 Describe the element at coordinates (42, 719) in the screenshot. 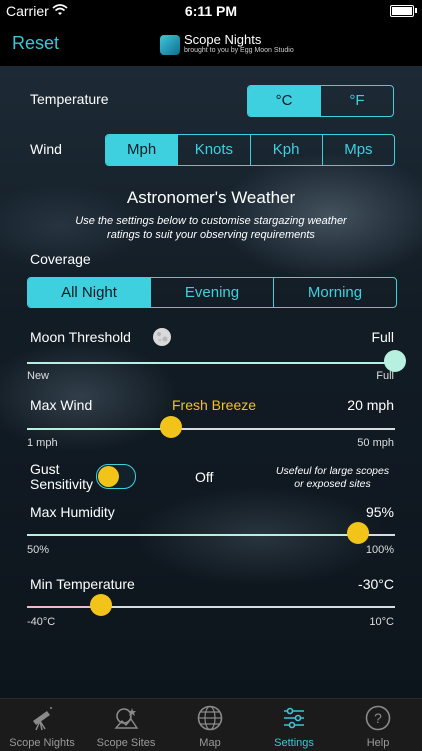

I see `telescope-icon` at that location.